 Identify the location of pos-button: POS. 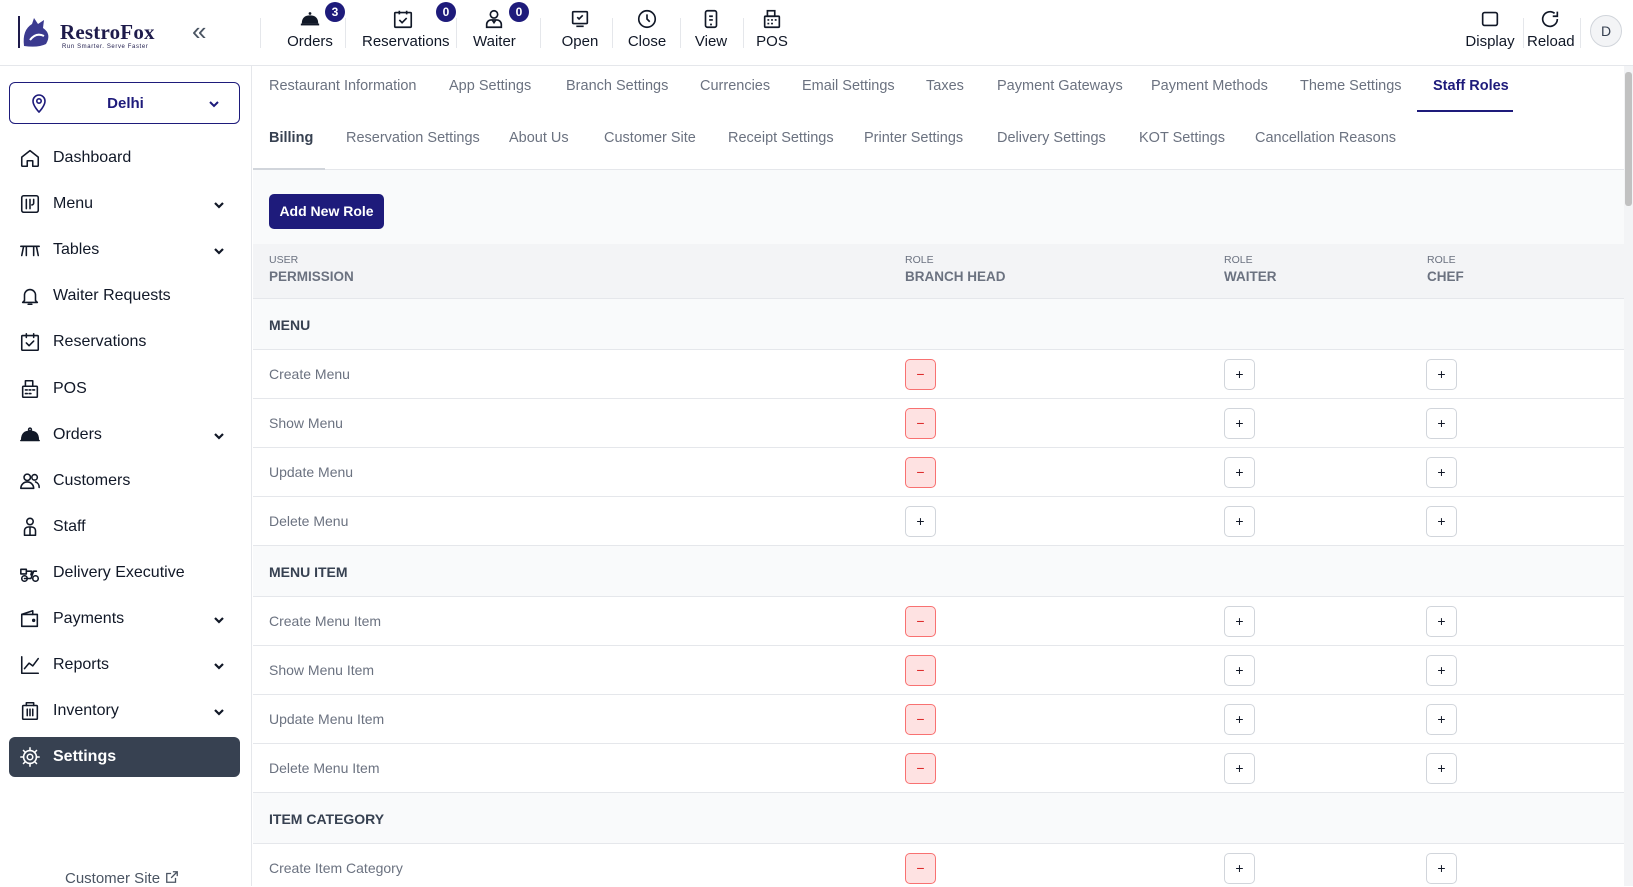
(772, 33).